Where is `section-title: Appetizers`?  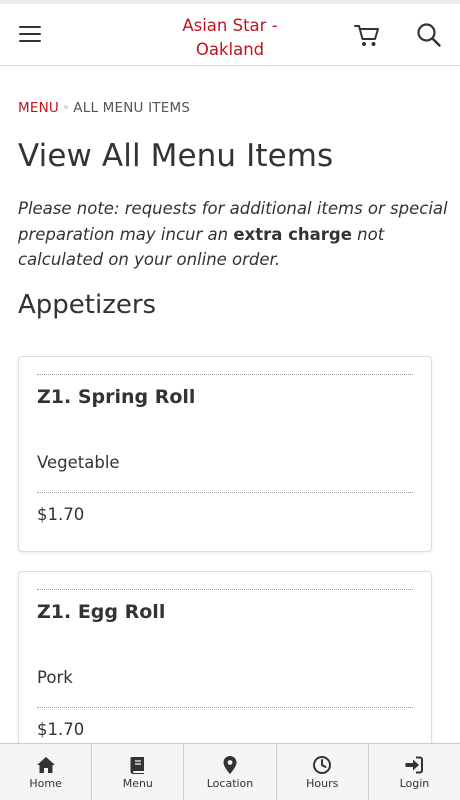 section-title: Appetizers is located at coordinates (87, 305).